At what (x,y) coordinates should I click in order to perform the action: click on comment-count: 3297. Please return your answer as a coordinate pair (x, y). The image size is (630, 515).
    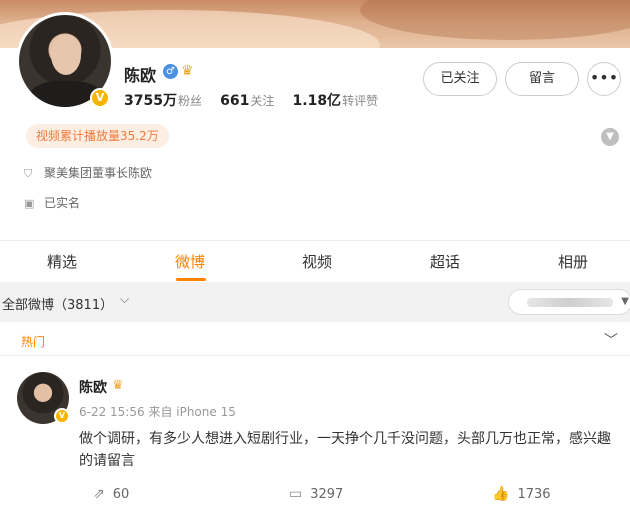
    Looking at the image, I should click on (327, 494).